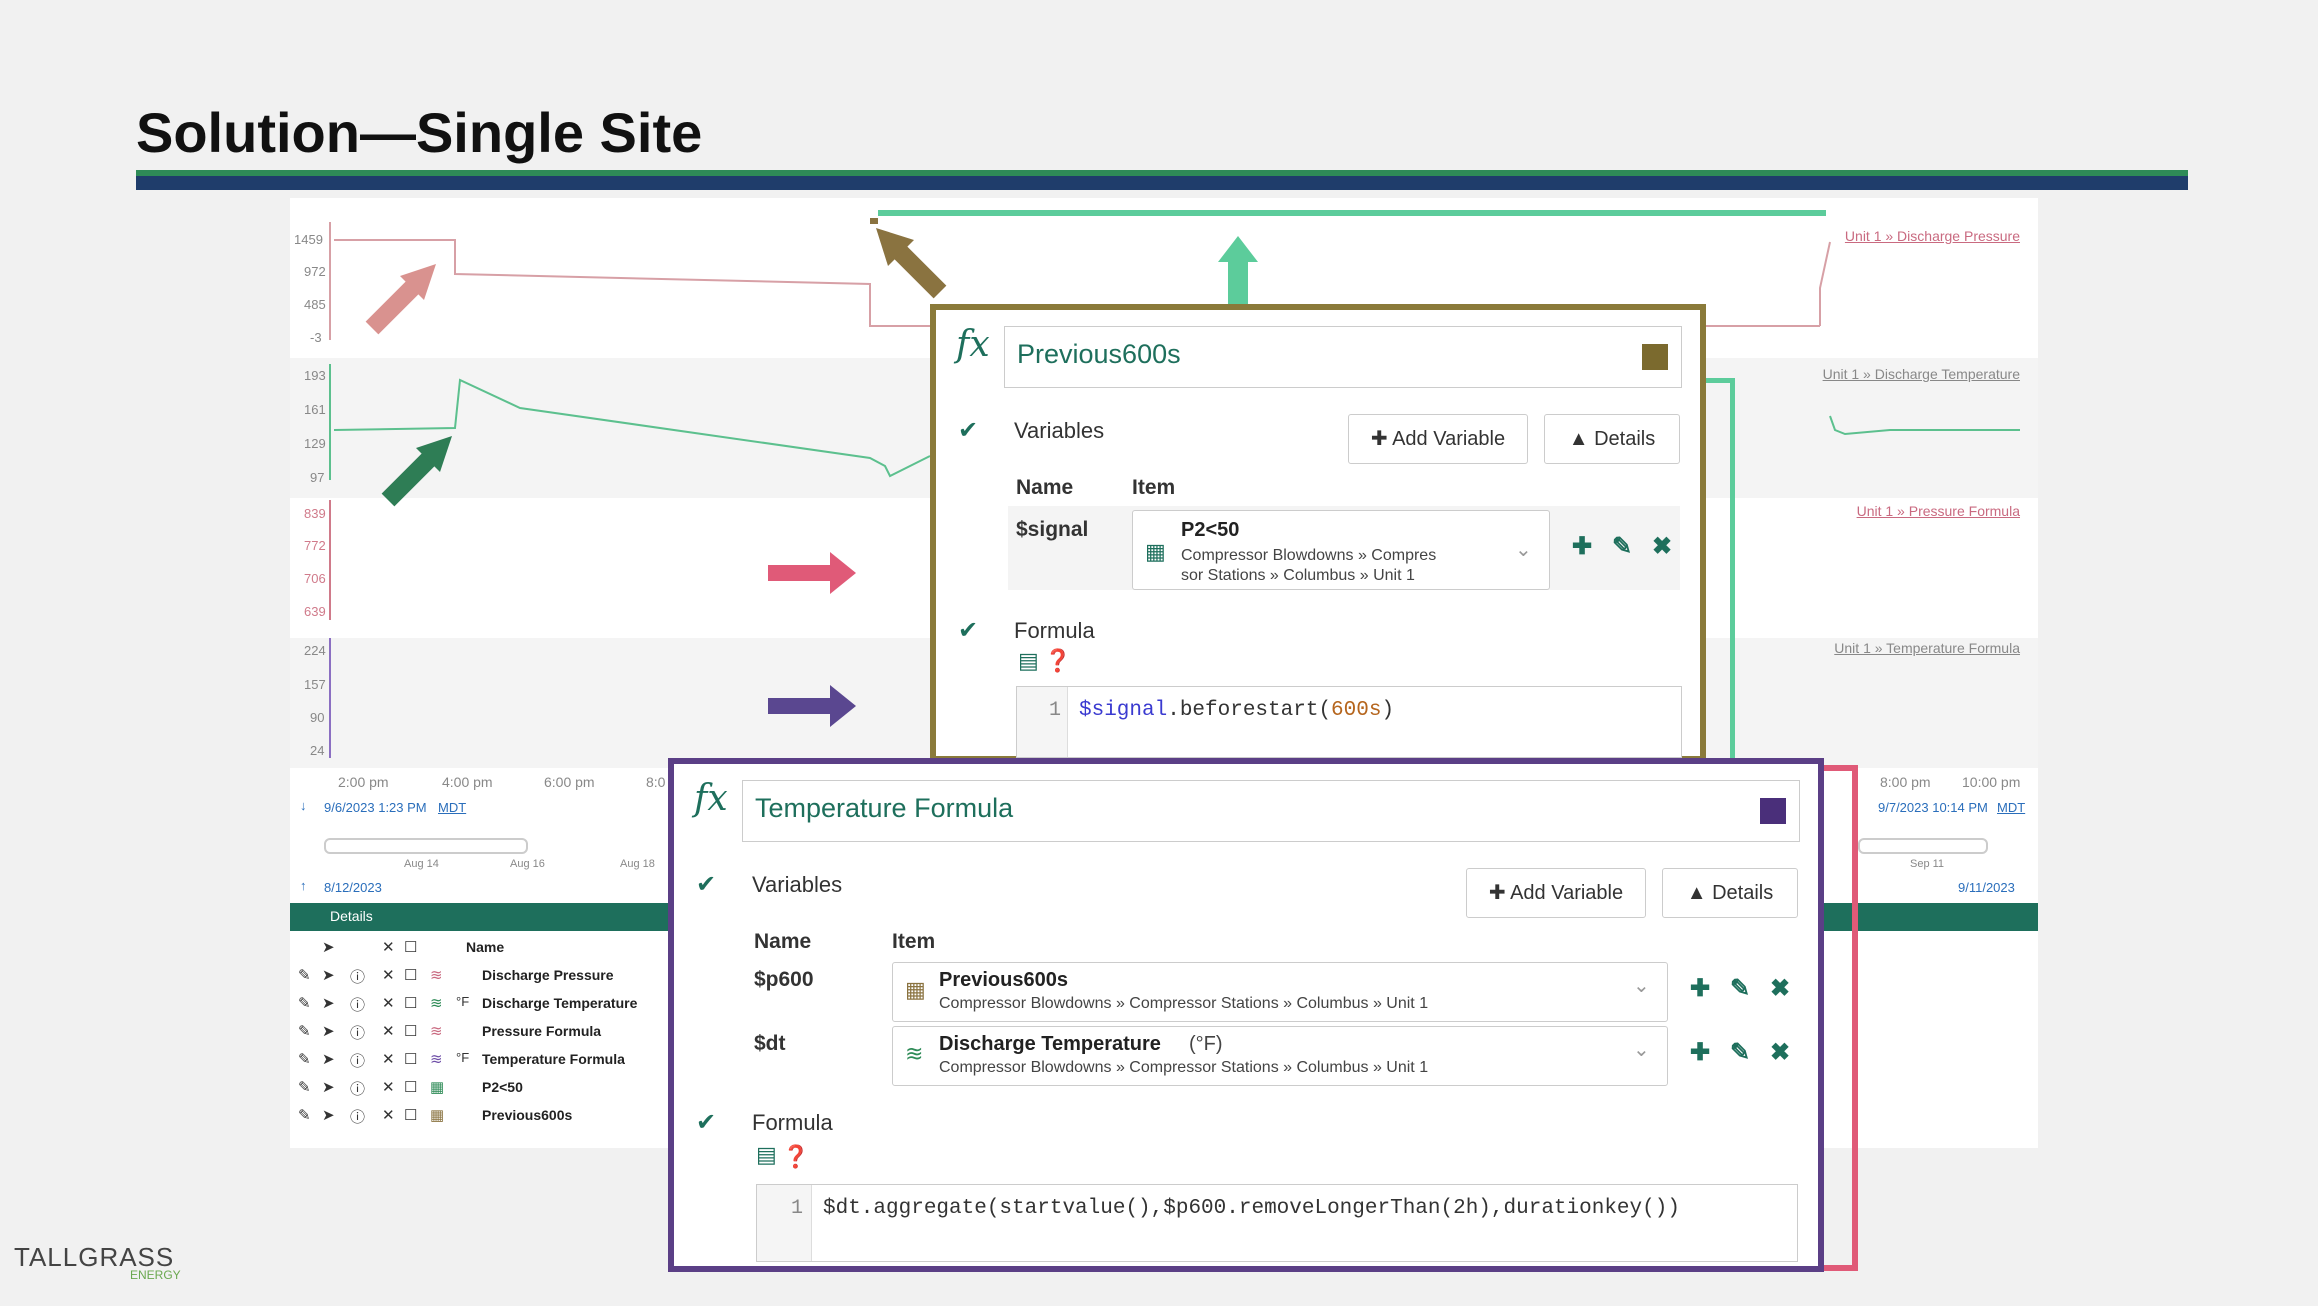 Image resolution: width=2318 pixels, height=1306 pixels. What do you see at coordinates (1388, 710) in the screenshot?
I see `code-close: )` at bounding box center [1388, 710].